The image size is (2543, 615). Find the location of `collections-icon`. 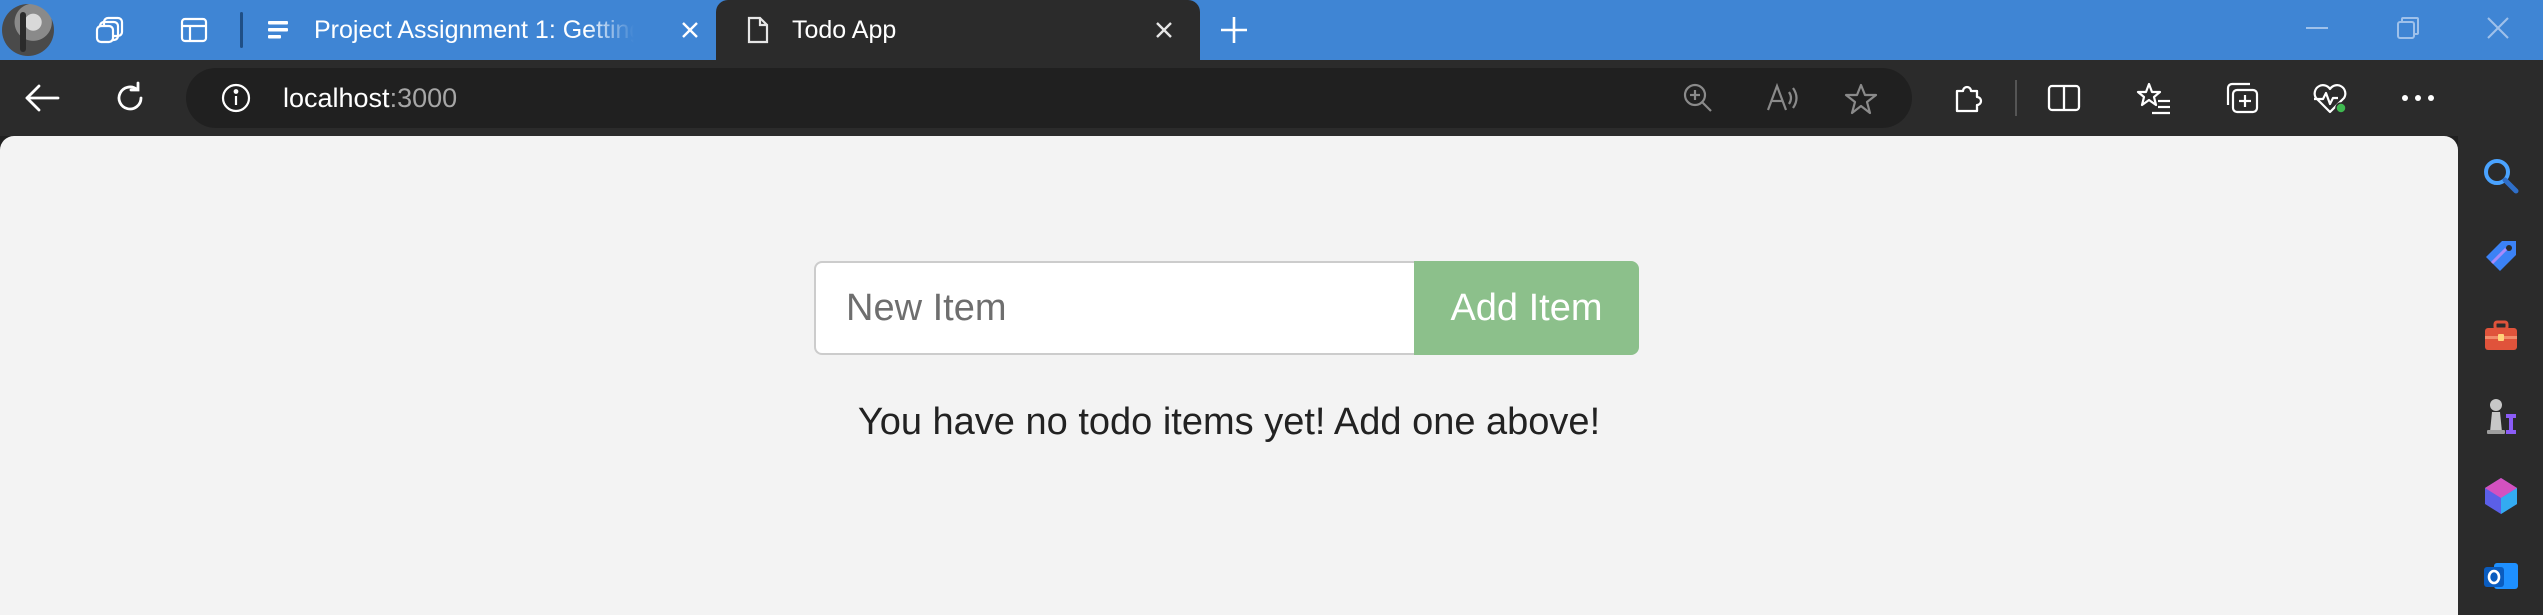

collections-icon is located at coordinates (2242, 98).